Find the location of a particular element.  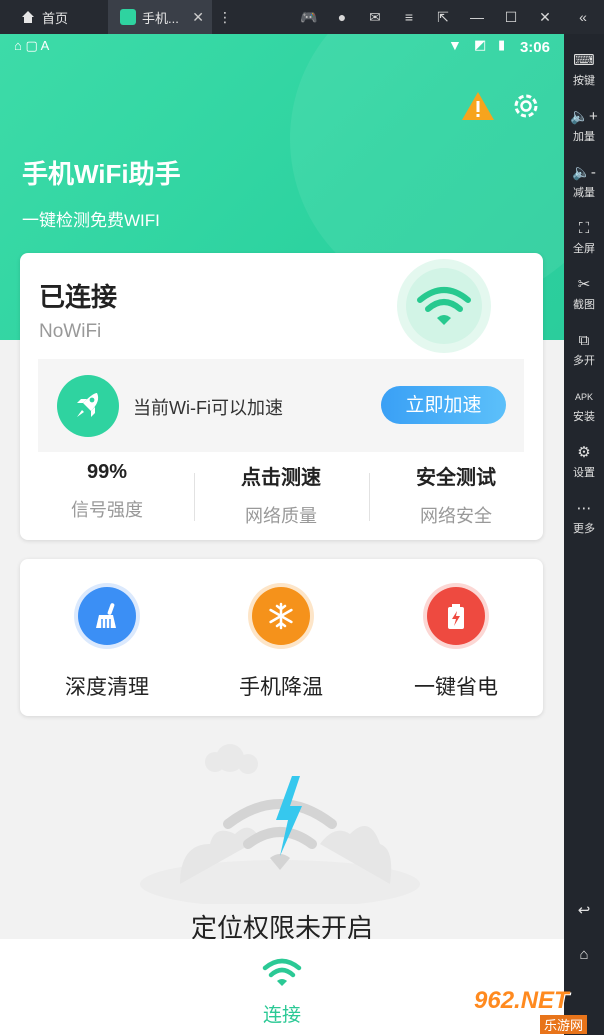

boost-button: 立即加速 is located at coordinates (443, 405).